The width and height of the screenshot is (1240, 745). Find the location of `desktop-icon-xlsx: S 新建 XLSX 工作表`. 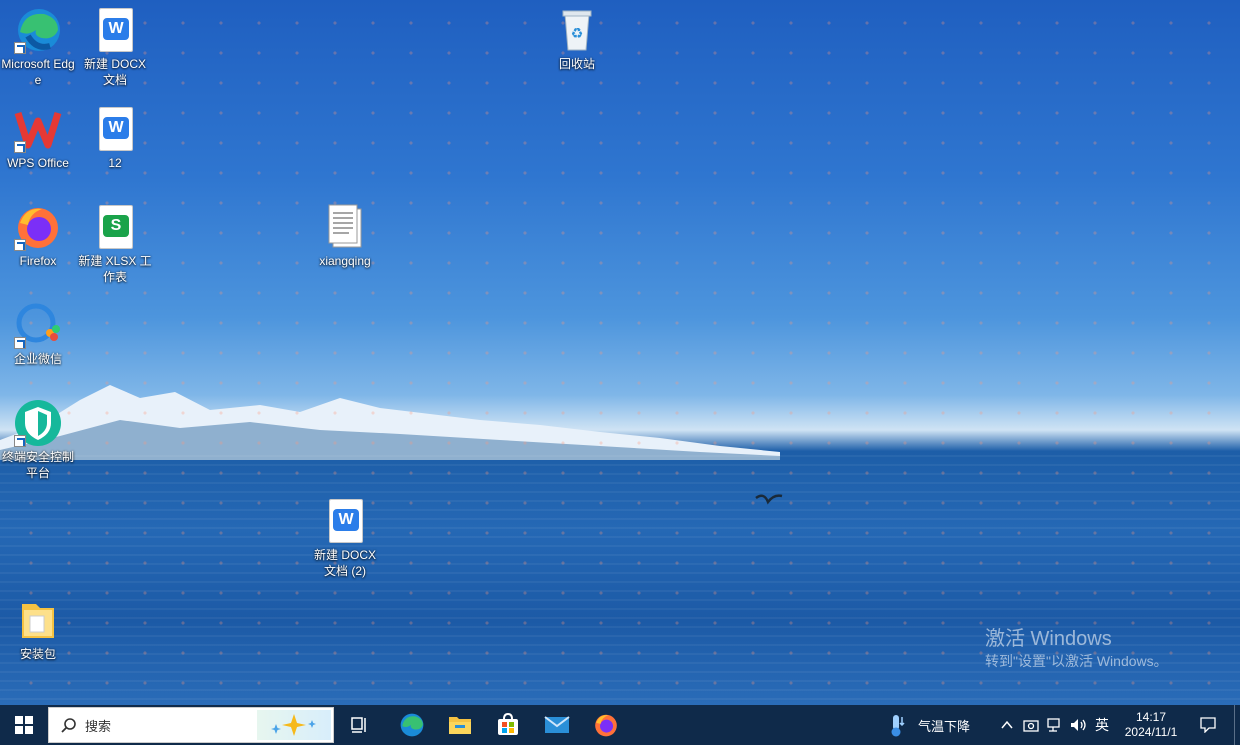

desktop-icon-xlsx: S 新建 XLSX 工作表 is located at coordinates (115, 244).